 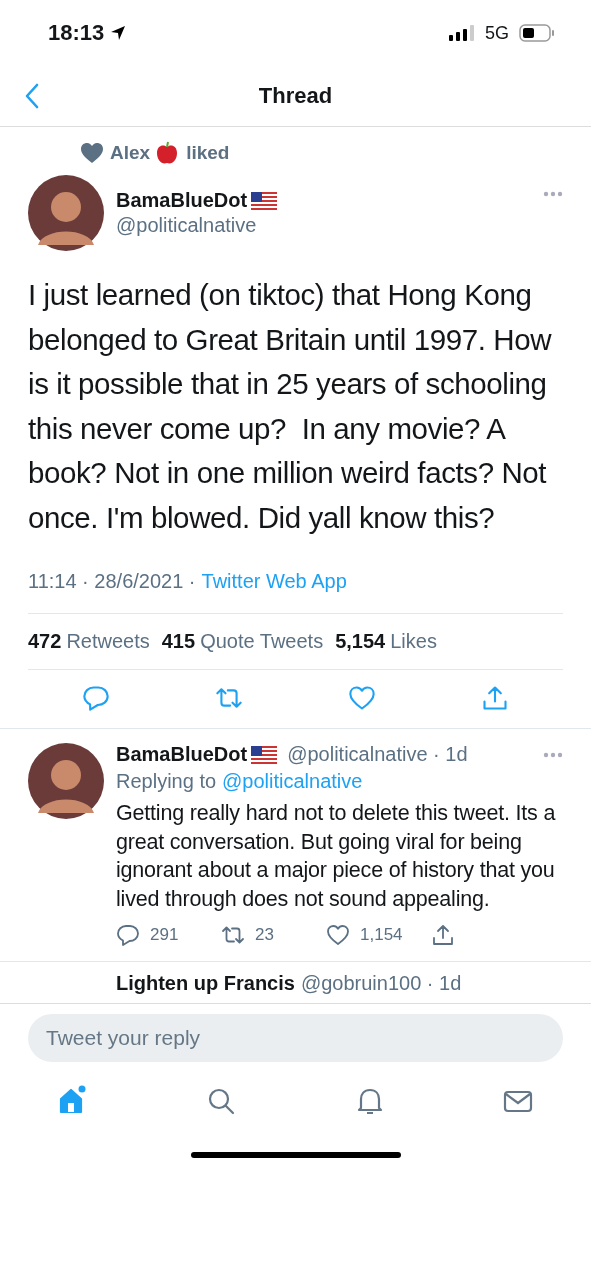 I want to click on stat-label: Likes, so click(x=413, y=641).